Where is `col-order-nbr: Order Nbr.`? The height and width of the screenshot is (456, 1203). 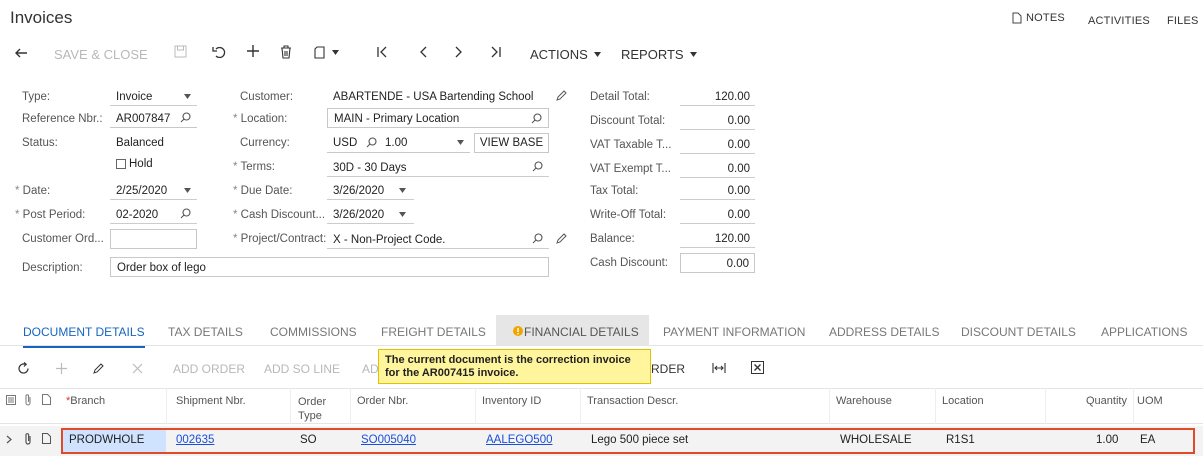 col-order-nbr: Order Nbr. is located at coordinates (382, 401).